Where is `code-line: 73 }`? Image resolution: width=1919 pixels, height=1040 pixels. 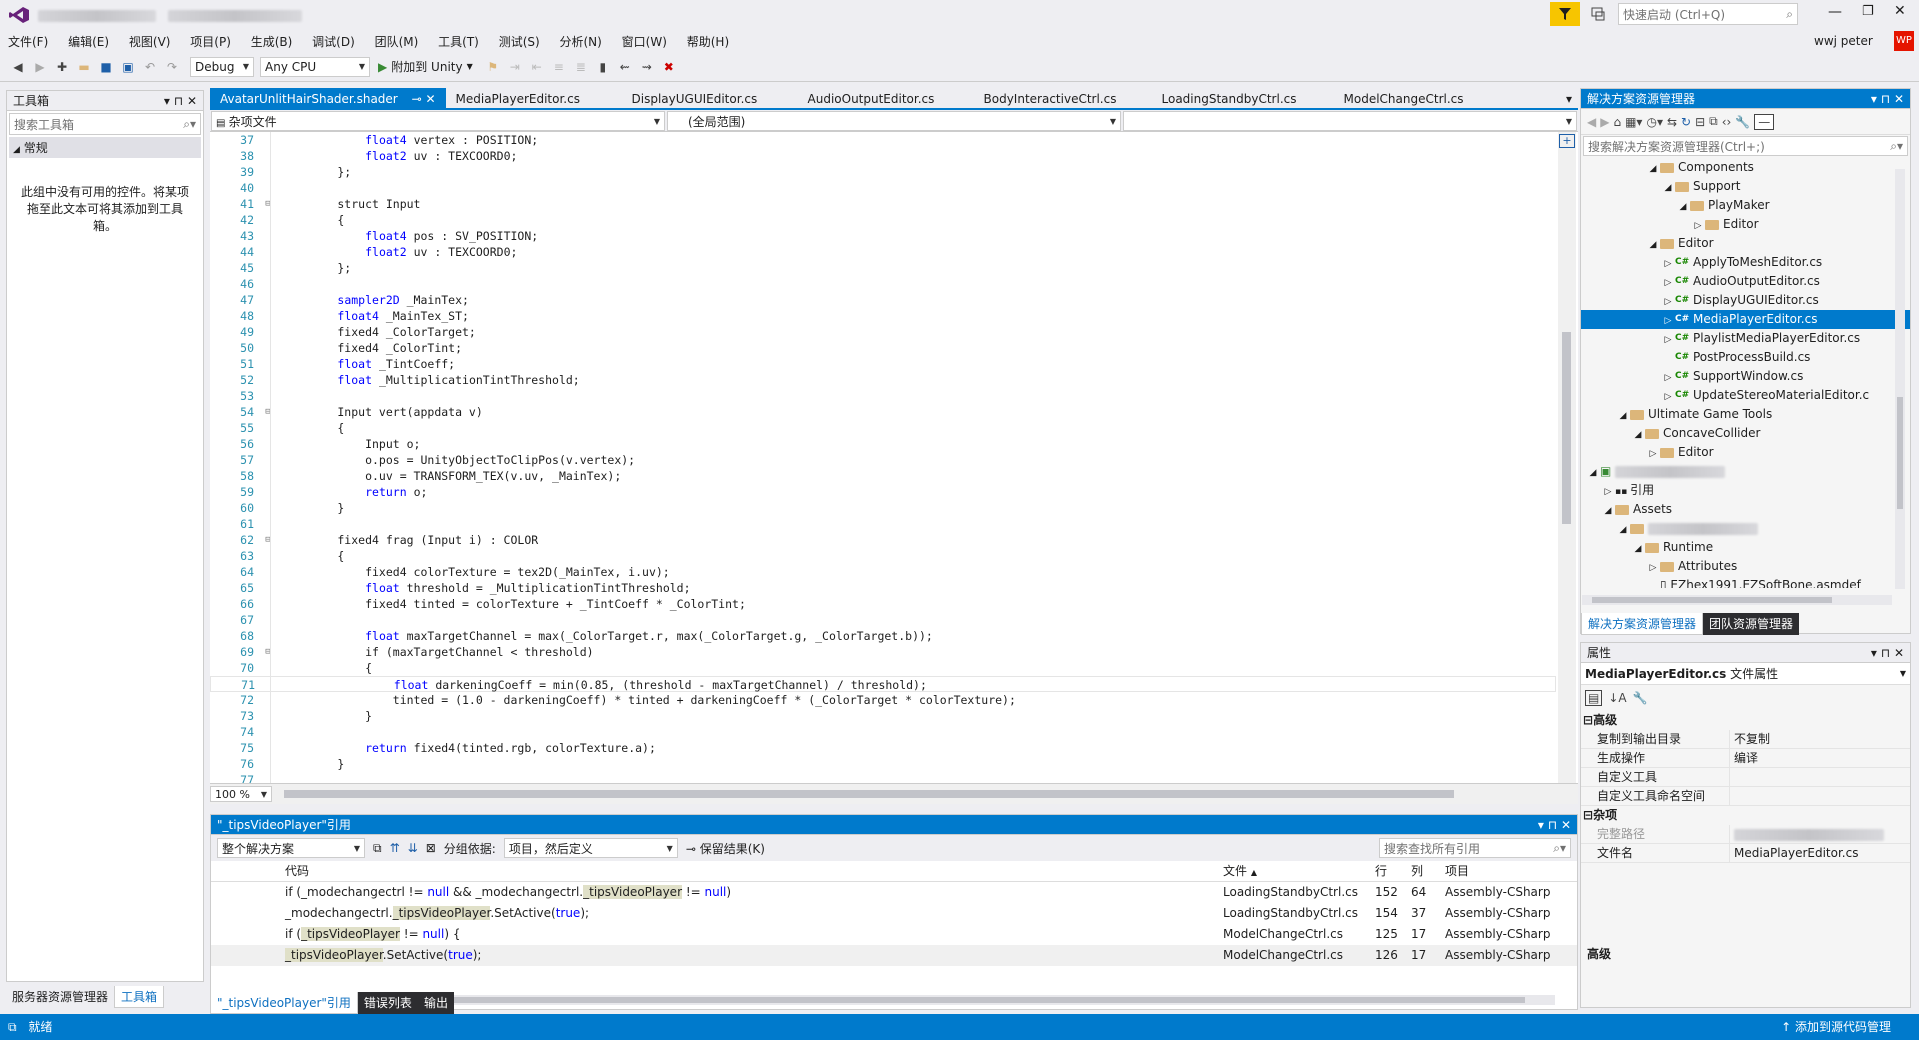
code-line: 73 } is located at coordinates (883, 716).